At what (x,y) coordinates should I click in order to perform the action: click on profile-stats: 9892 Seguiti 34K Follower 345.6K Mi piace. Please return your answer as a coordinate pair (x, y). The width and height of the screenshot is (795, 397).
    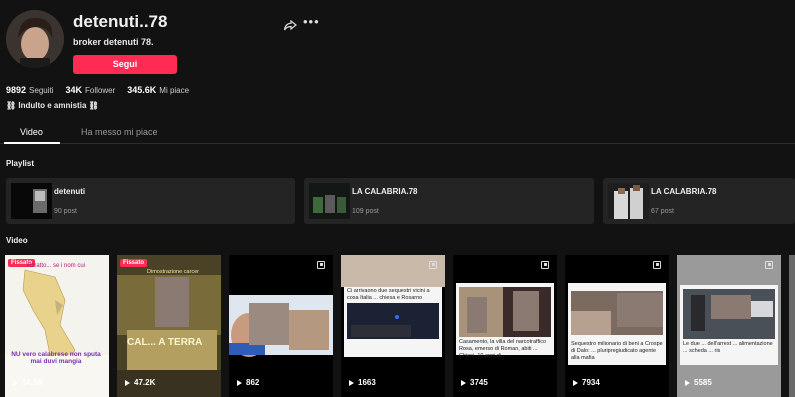
    Looking at the image, I should click on (97, 90).